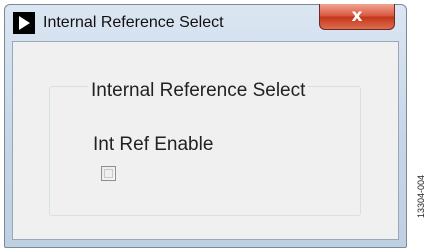  Describe the element at coordinates (24, 23) in the screenshot. I see `play-arrow-icon` at that location.